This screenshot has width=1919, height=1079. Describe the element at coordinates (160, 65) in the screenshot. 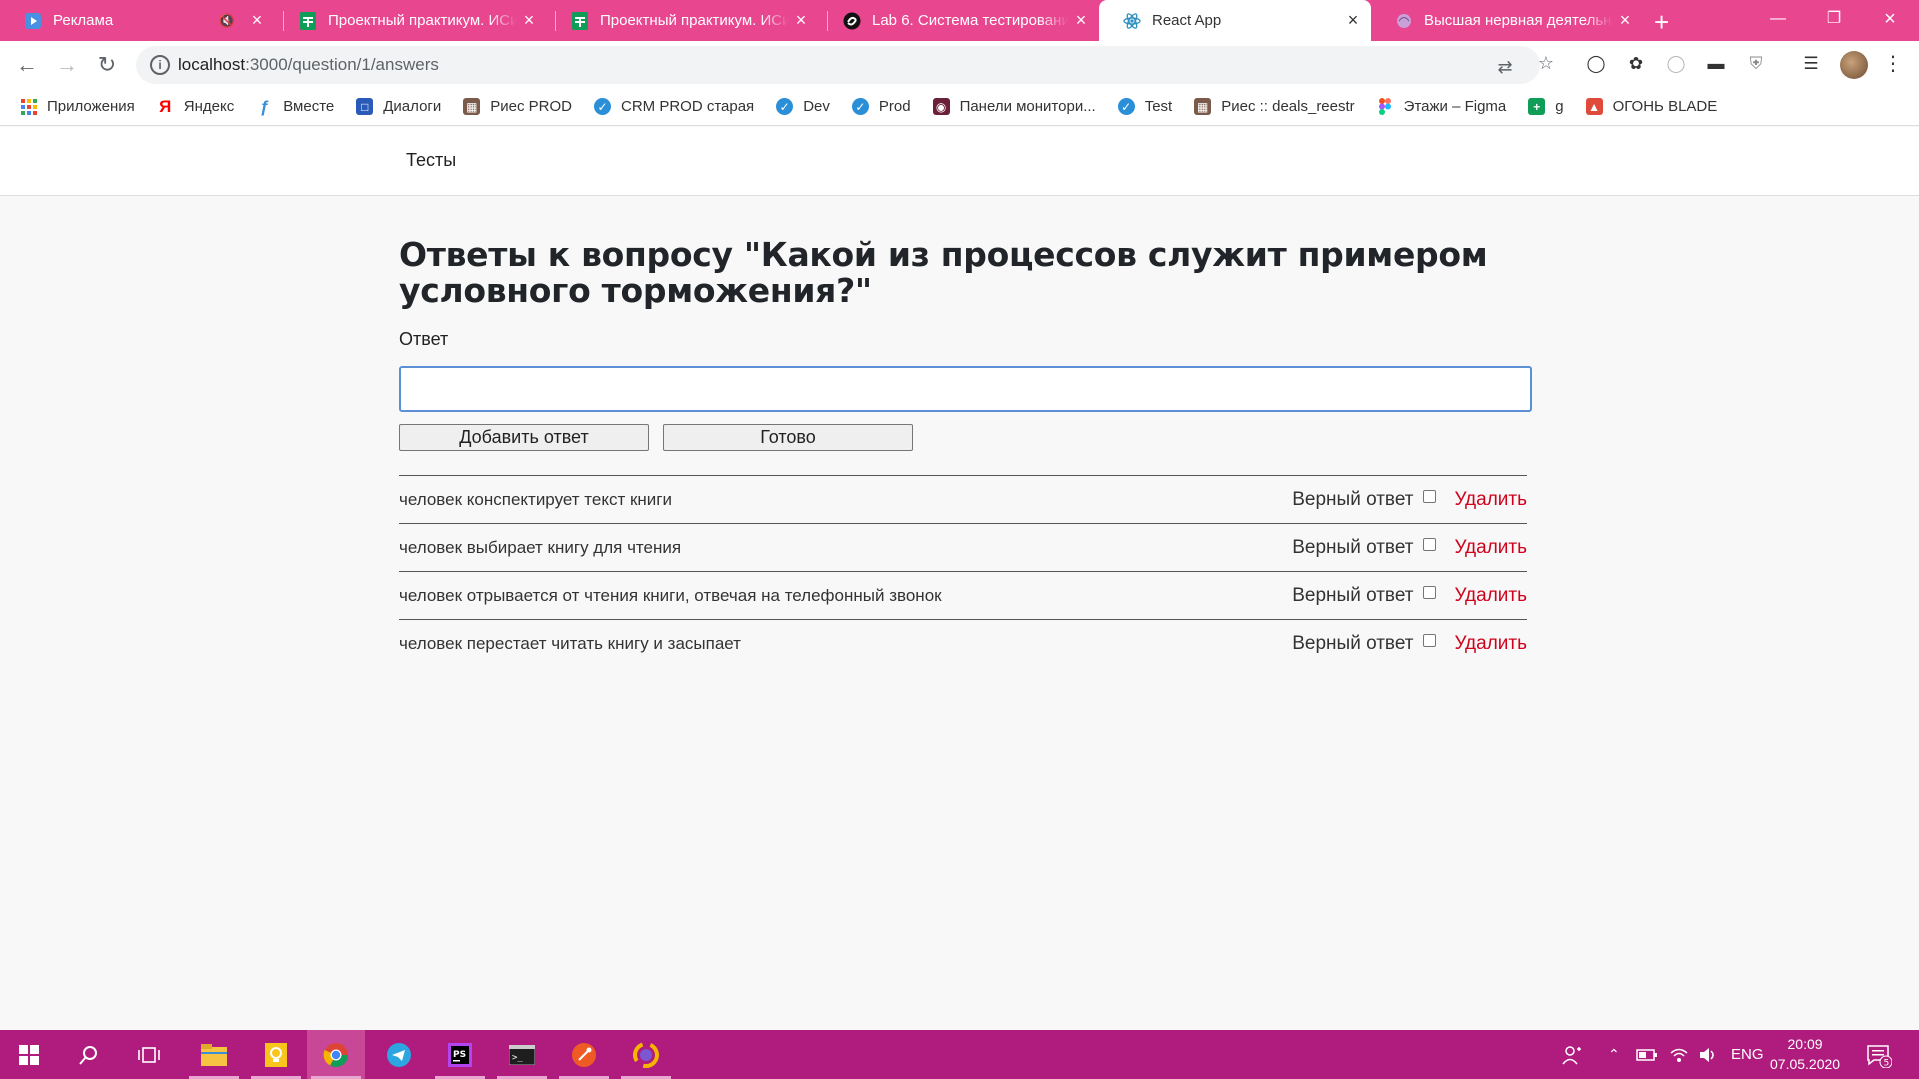

I see `info-icon: i` at that location.